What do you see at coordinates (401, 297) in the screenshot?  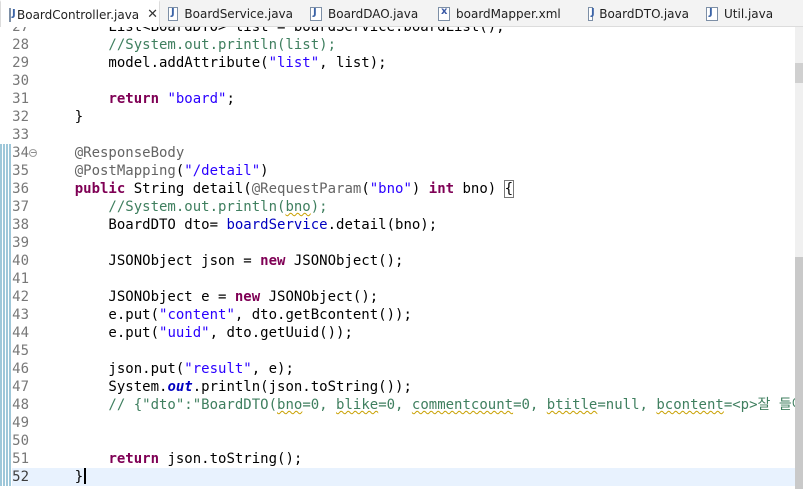 I see `code-line: 42 JSONObject e = new JSONObject();` at bounding box center [401, 297].